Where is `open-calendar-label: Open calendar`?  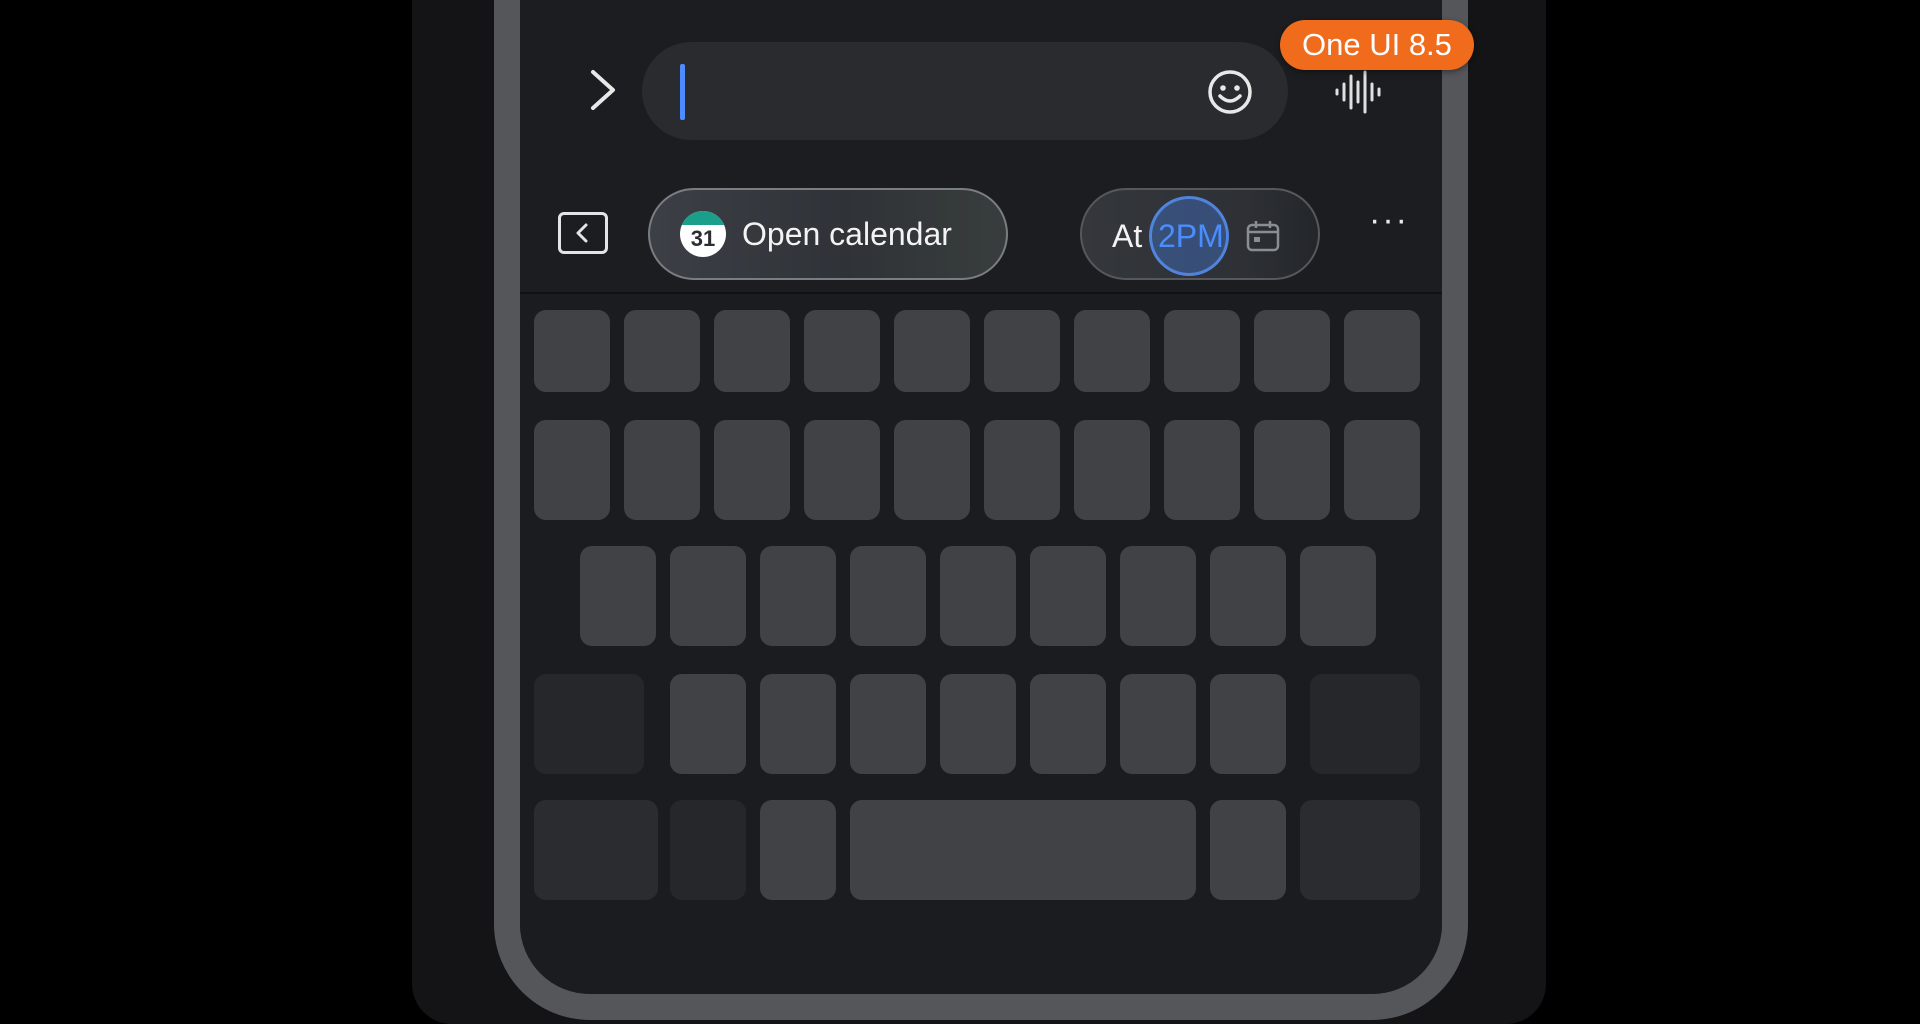
open-calendar-label: Open calendar is located at coordinates (847, 233).